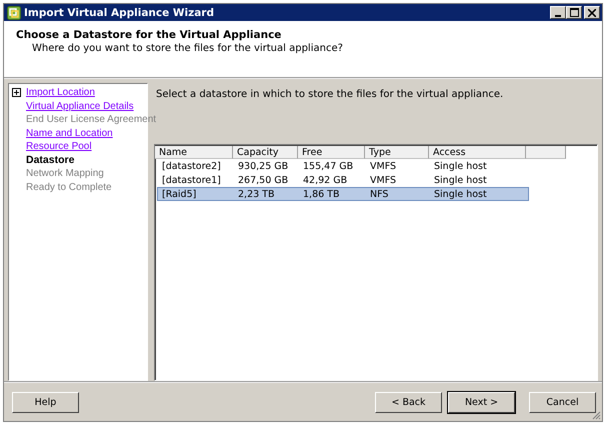  I want to click on next-button: Next >, so click(481, 402).